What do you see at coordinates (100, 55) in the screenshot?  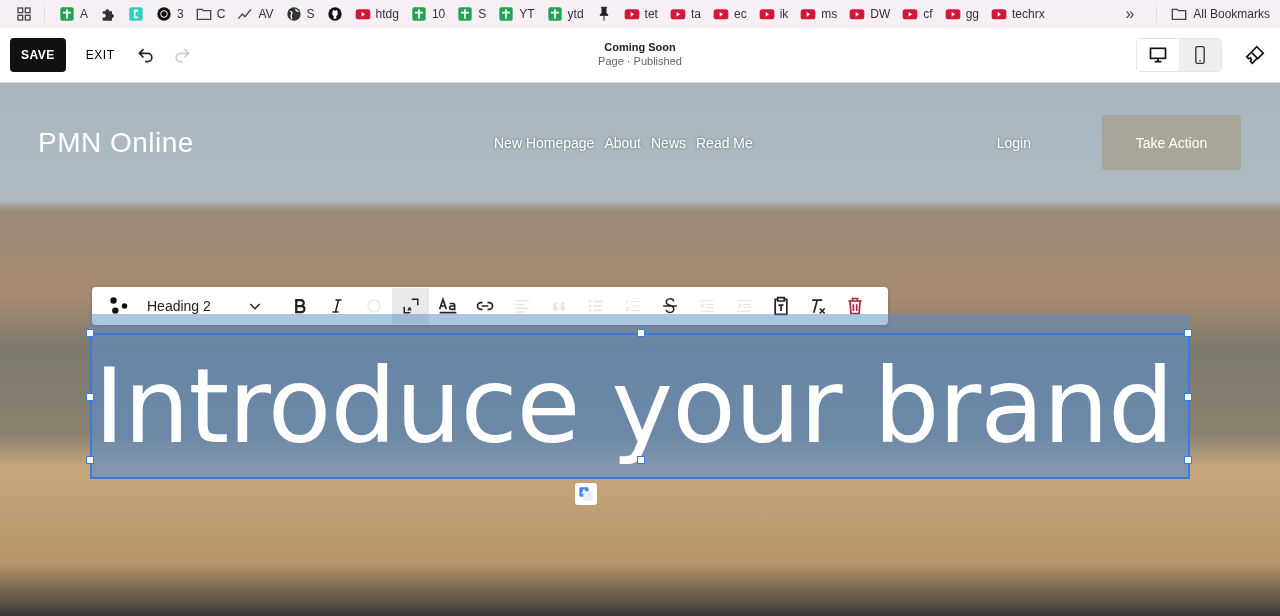 I see `exit-button: EXIT` at bounding box center [100, 55].